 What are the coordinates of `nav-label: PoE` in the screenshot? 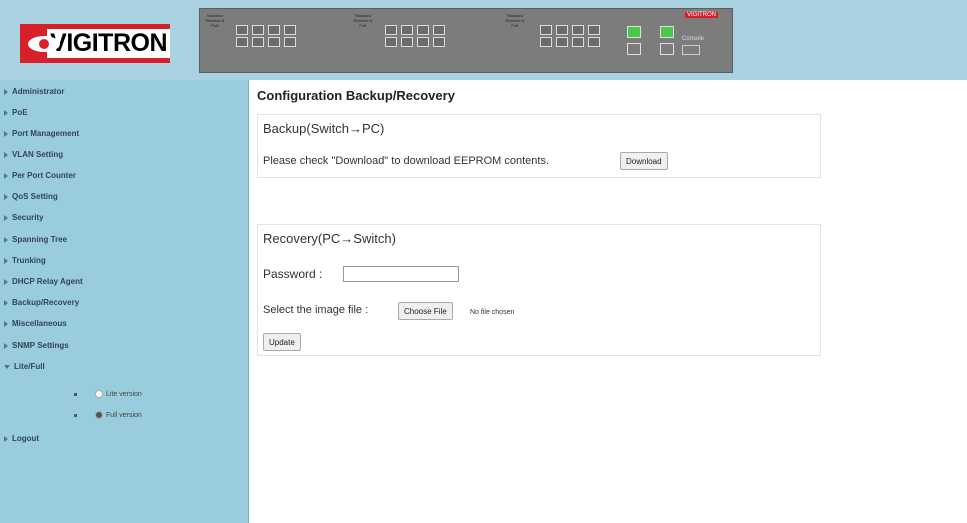 It's located at (20, 112).